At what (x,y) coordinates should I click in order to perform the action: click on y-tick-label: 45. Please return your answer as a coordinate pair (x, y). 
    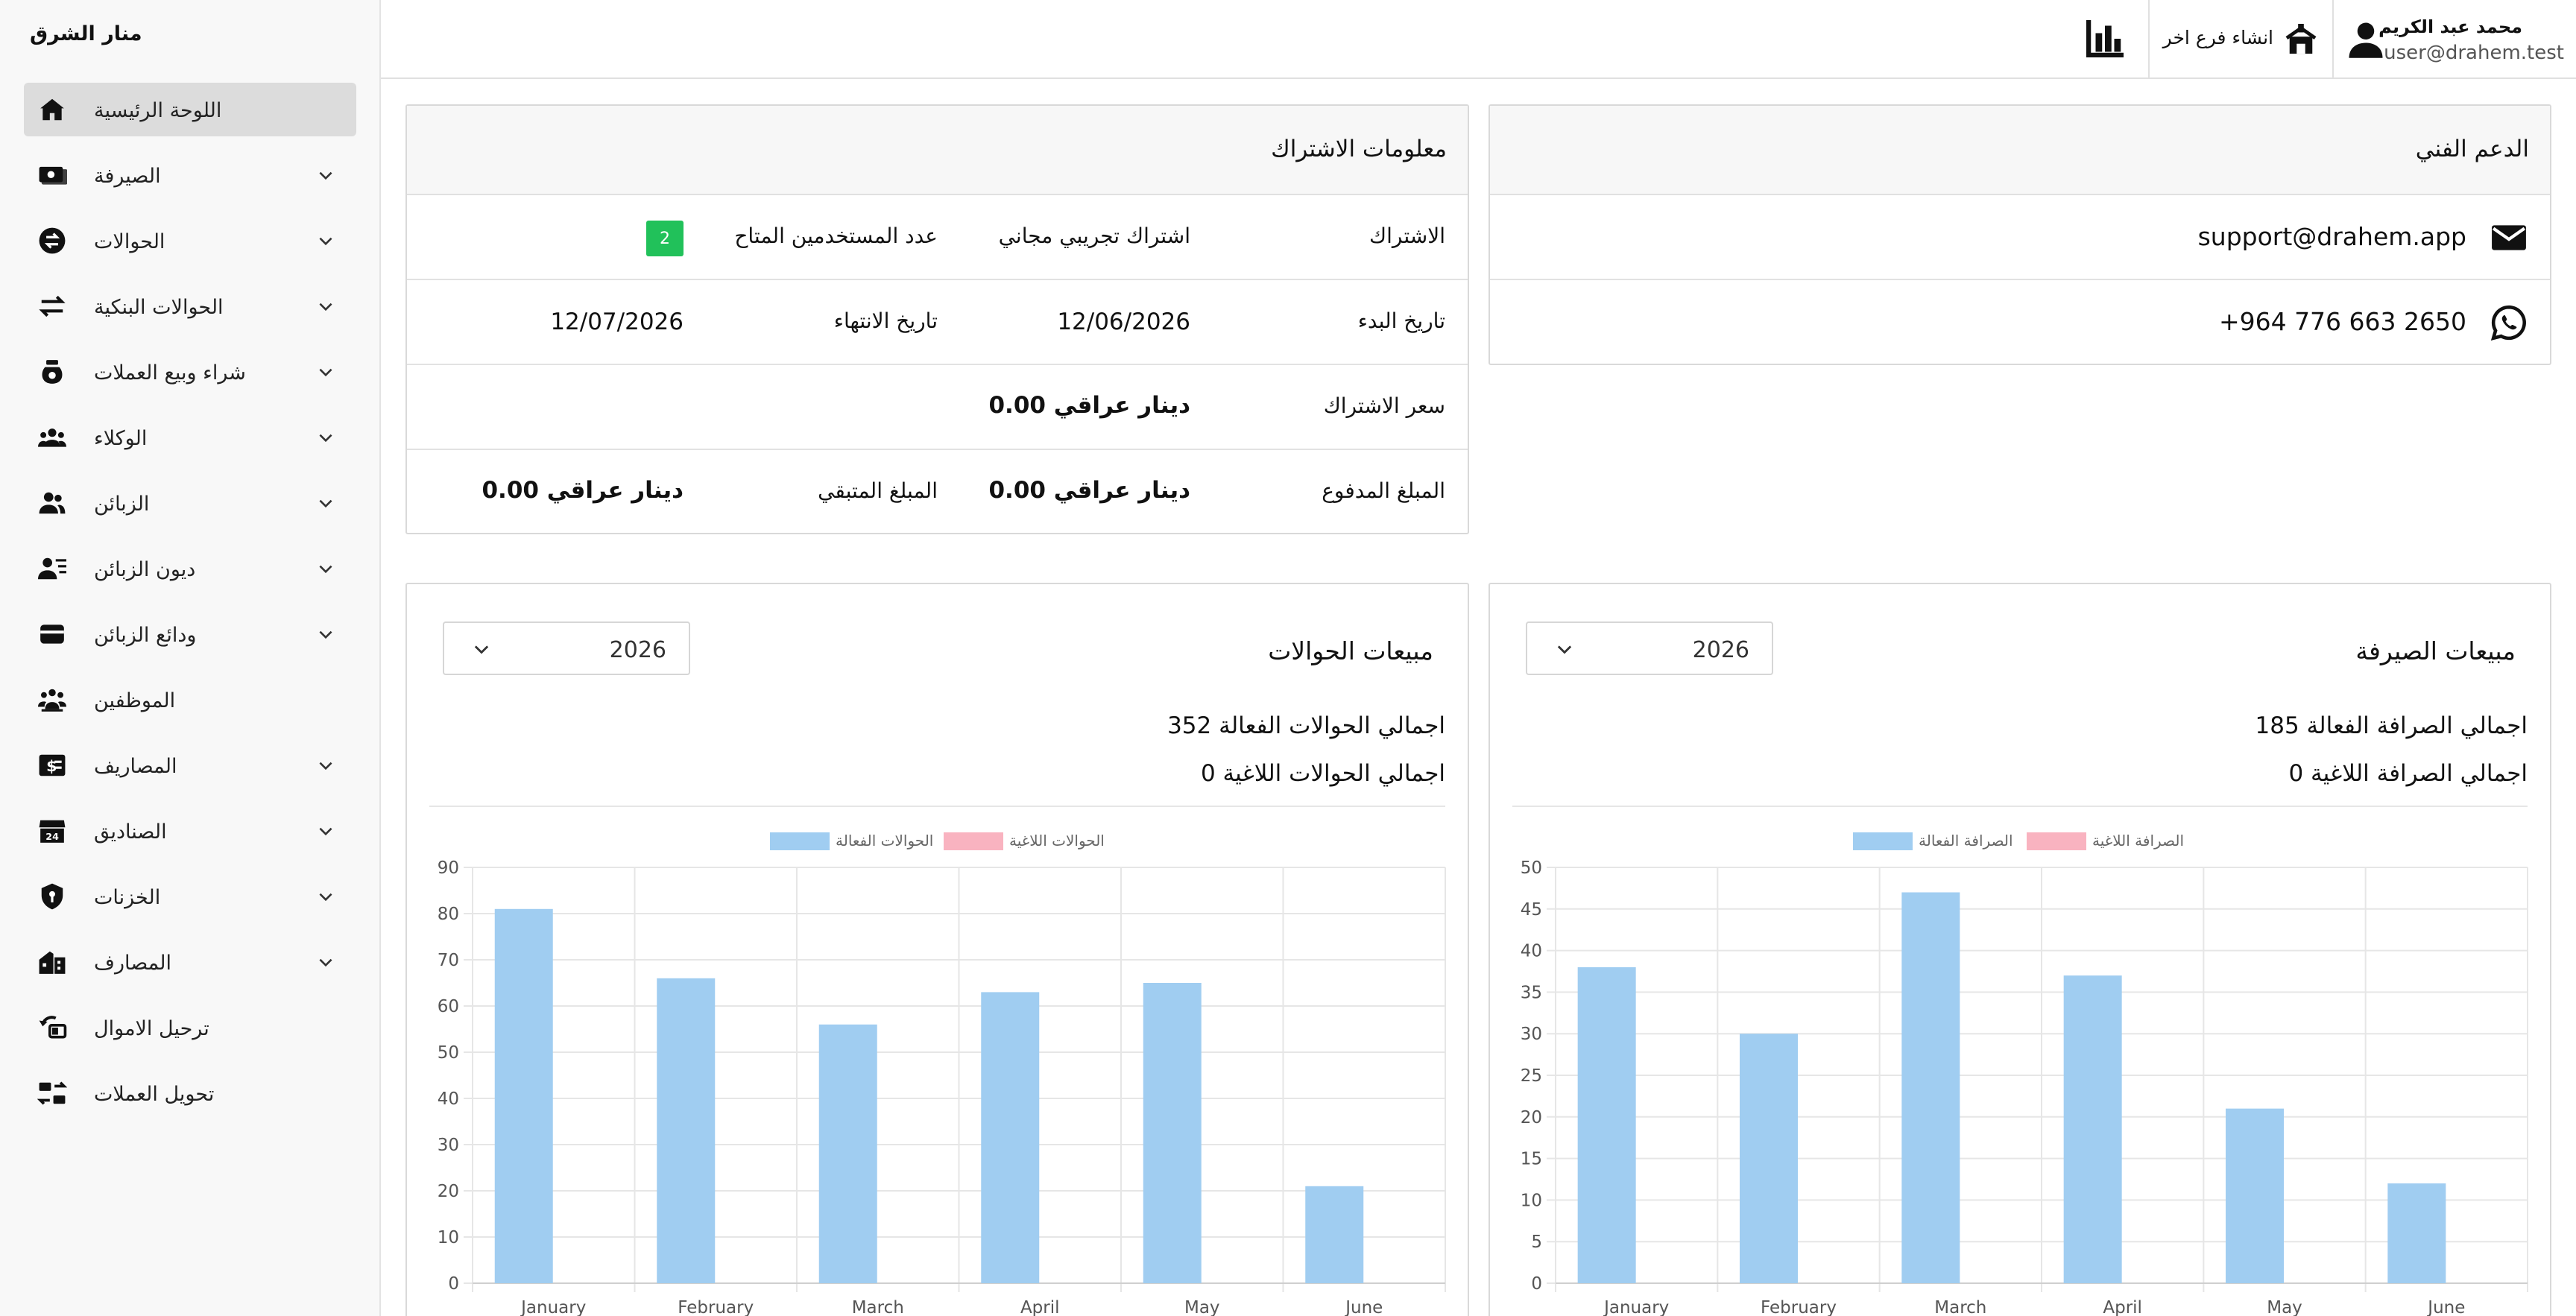
    Looking at the image, I should click on (1531, 910).